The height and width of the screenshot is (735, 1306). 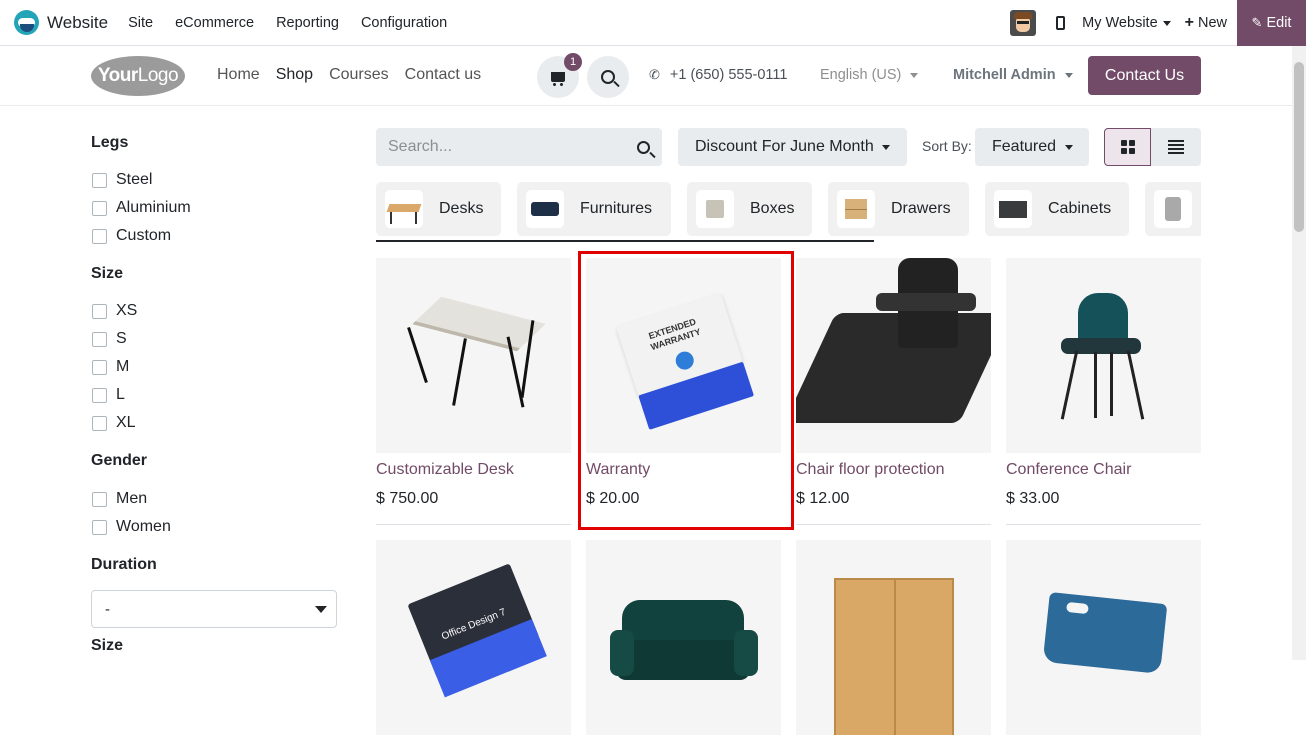 What do you see at coordinates (122, 180) in the screenshot?
I see `filter-option-steel: Steel` at bounding box center [122, 180].